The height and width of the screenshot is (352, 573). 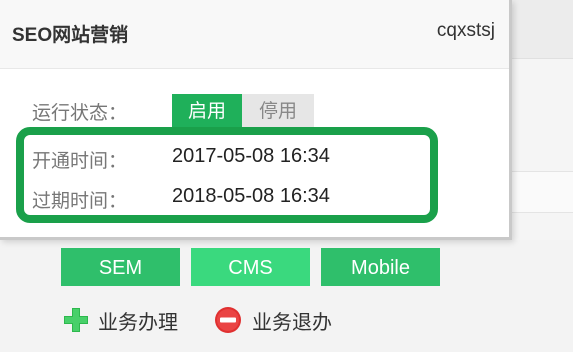 What do you see at coordinates (251, 156) in the screenshot?
I see `open-time-value: 2017-05-08 16:34` at bounding box center [251, 156].